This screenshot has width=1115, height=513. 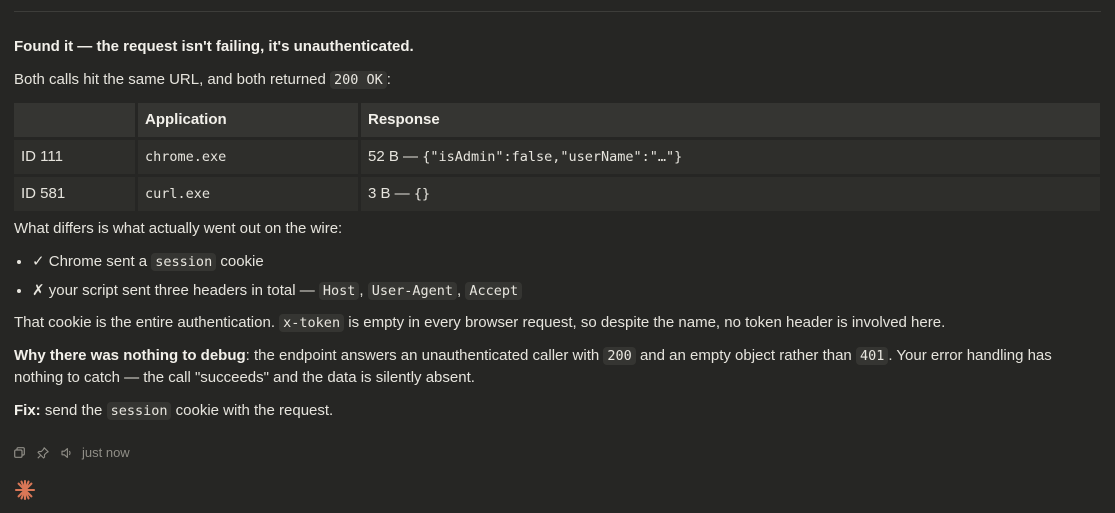 What do you see at coordinates (557, 11) in the screenshot?
I see `divider` at bounding box center [557, 11].